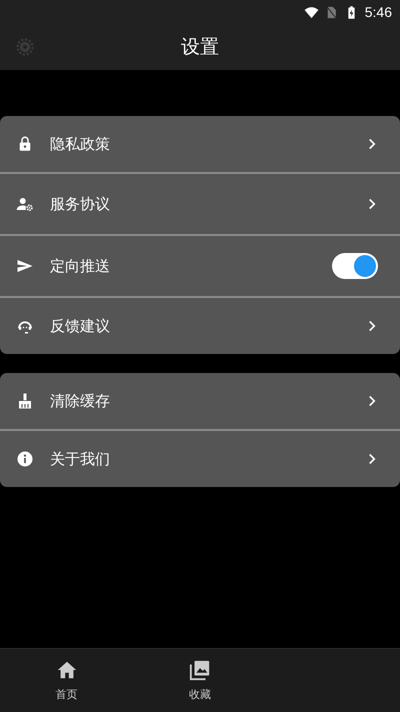  I want to click on home-icon, so click(67, 670).